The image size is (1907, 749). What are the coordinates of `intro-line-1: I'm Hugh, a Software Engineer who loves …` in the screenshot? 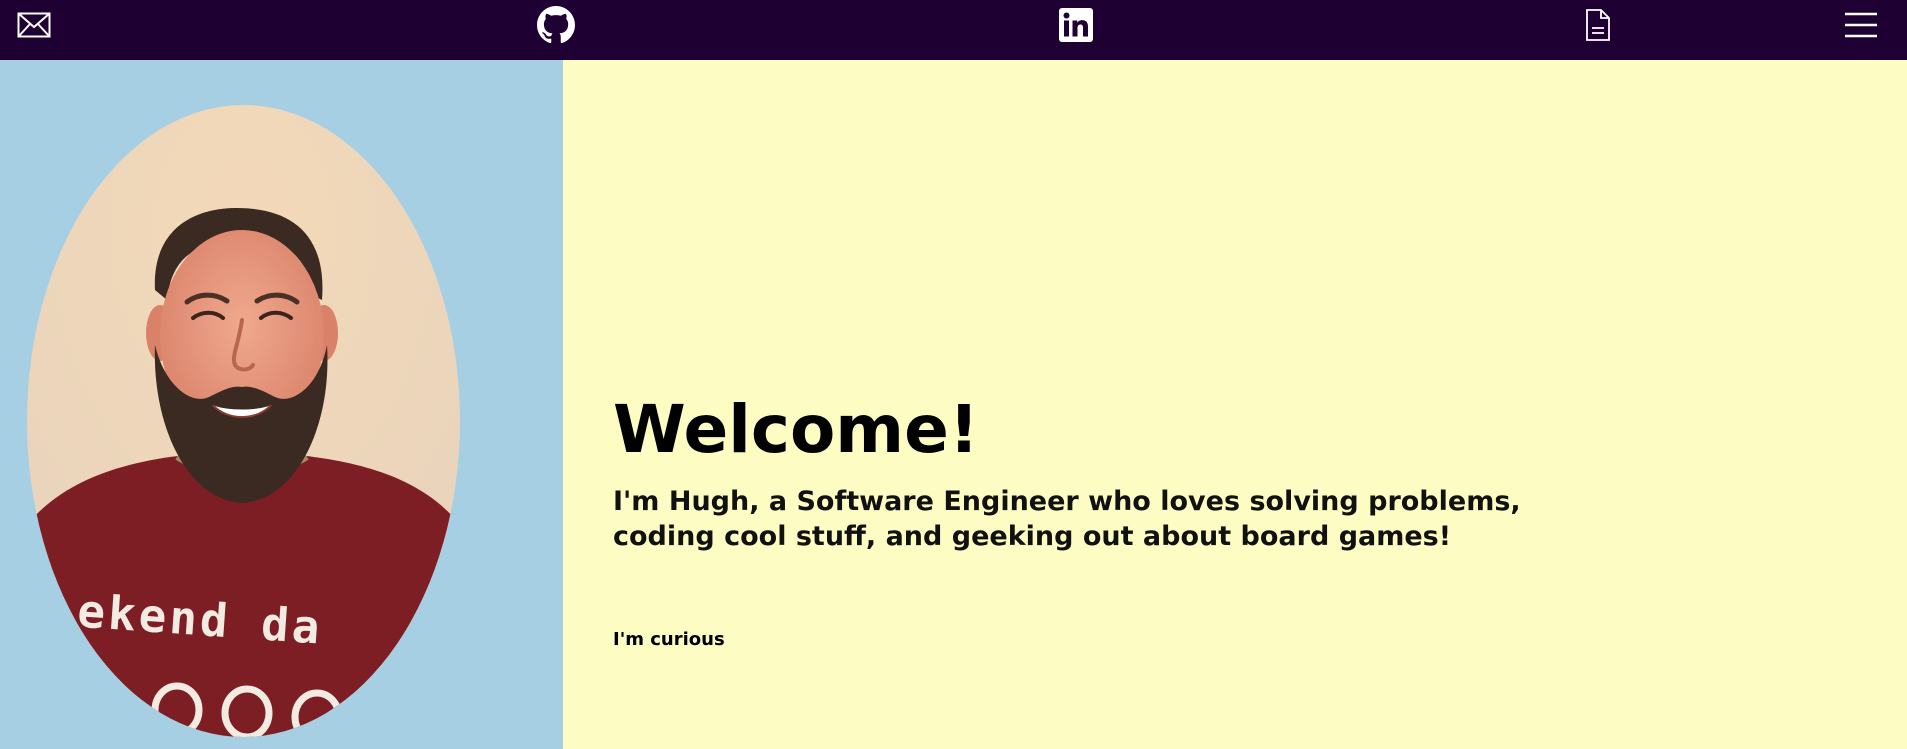 It's located at (1067, 501).